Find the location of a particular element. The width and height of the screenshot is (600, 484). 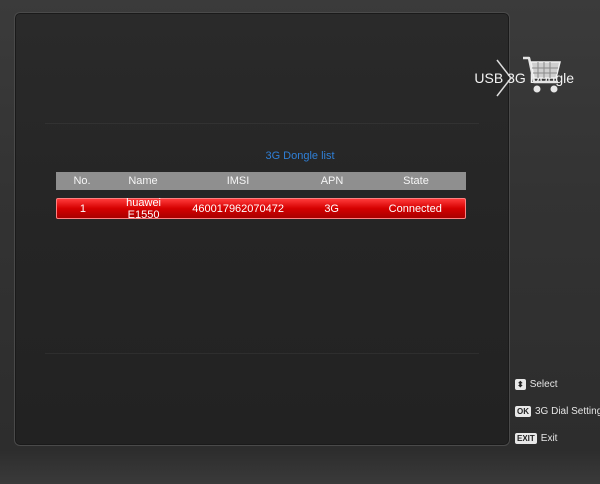

column-header-no: No. is located at coordinates (82, 181).